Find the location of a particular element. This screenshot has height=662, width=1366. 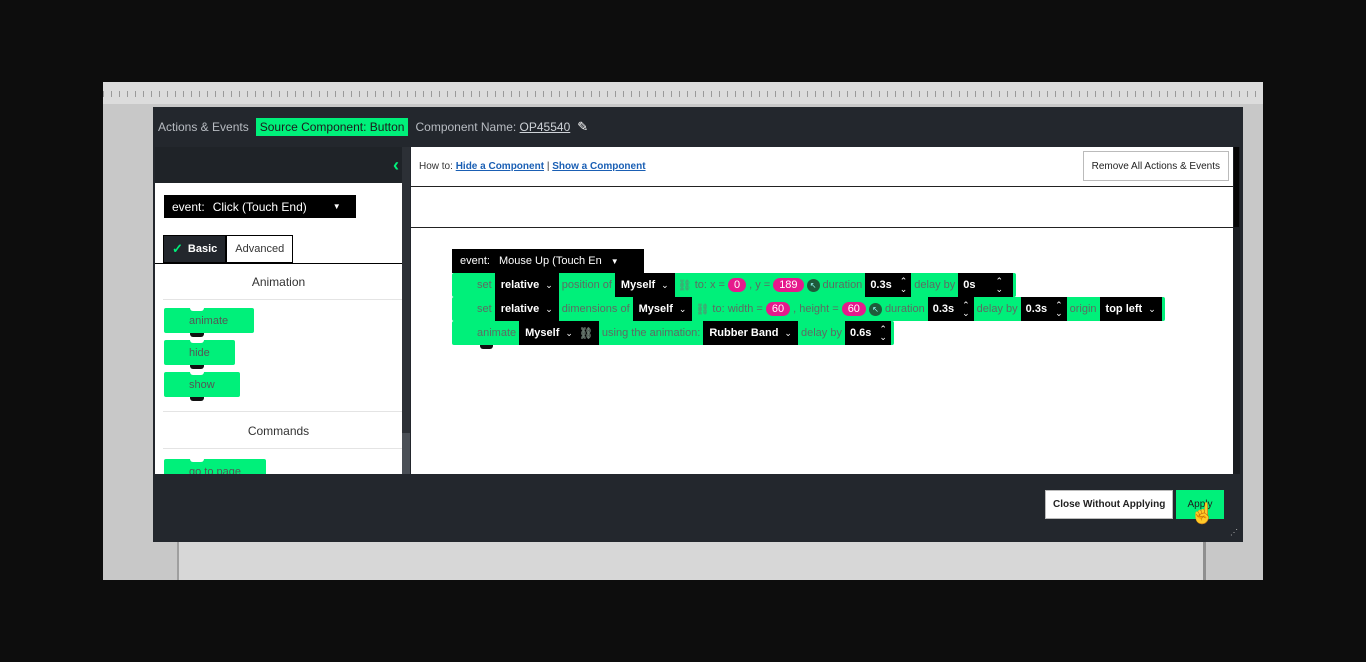

delay-value: 0s is located at coordinates (969, 285).